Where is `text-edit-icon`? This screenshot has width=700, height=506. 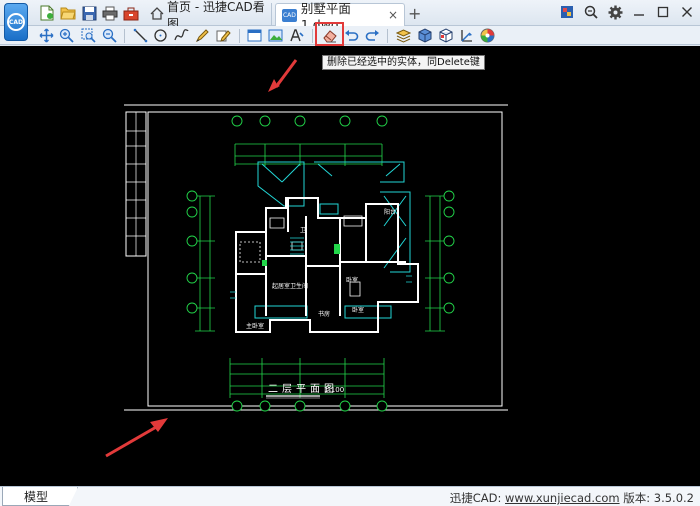 text-edit-icon is located at coordinates (223, 35).